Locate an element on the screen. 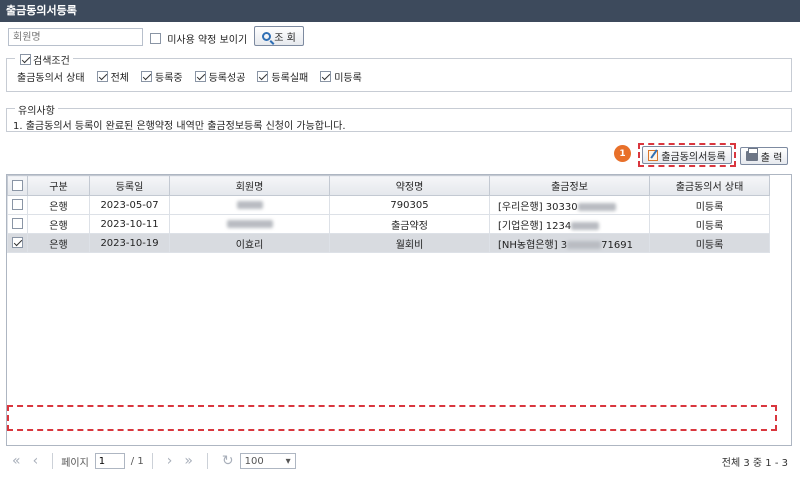 This screenshot has height=480, width=800. header-type: 구분 is located at coordinates (58, 185).